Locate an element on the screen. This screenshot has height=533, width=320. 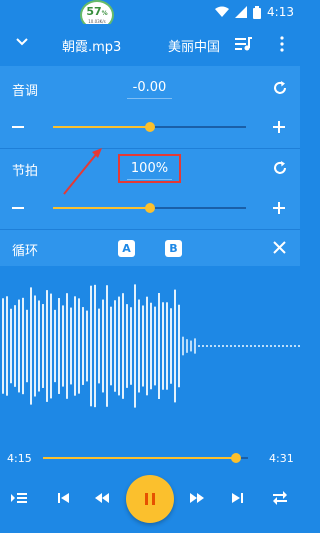
pitch-increase-button is located at coordinates (279, 127).